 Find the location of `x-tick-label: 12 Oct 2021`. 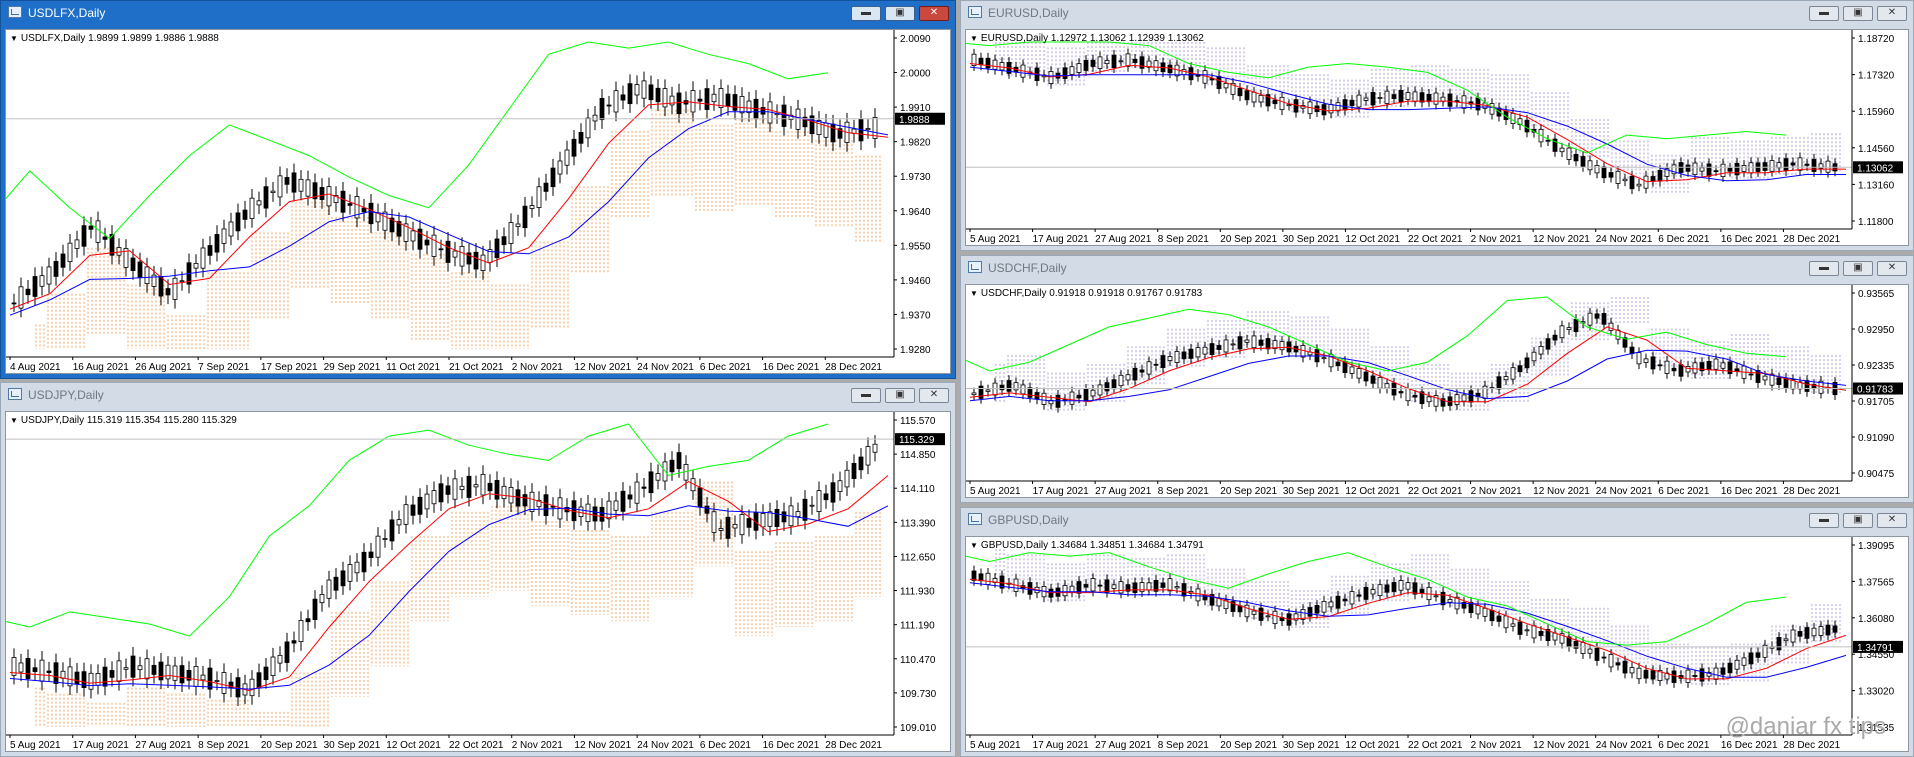

x-tick-label: 12 Oct 2021 is located at coordinates (1372, 491).